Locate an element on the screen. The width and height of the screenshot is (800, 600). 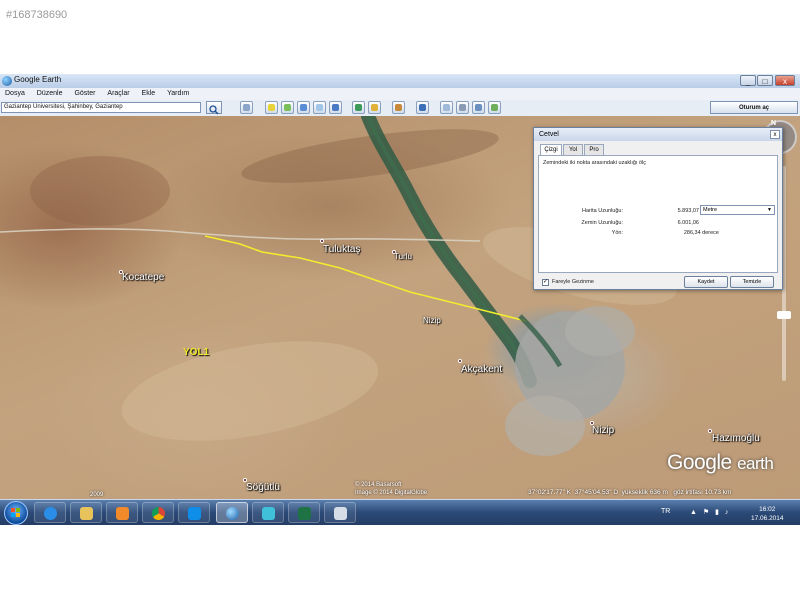
search-button is located at coordinates (214, 108).